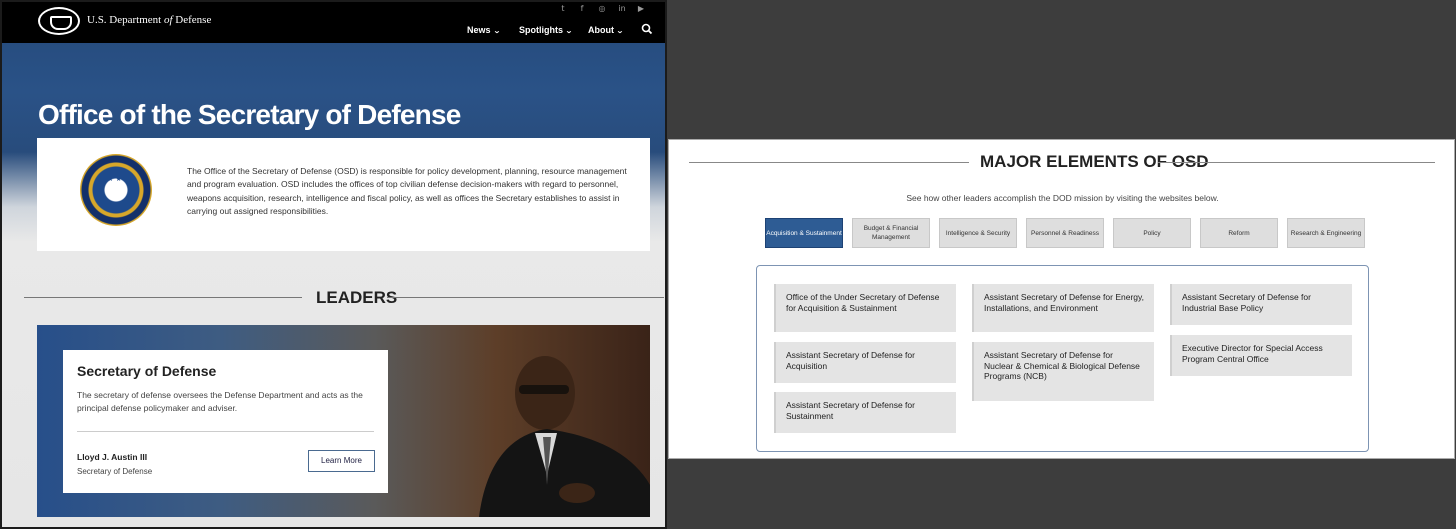  Describe the element at coordinates (249, 114) in the screenshot. I see `page-title: Office of the Secretary of Defense` at that location.